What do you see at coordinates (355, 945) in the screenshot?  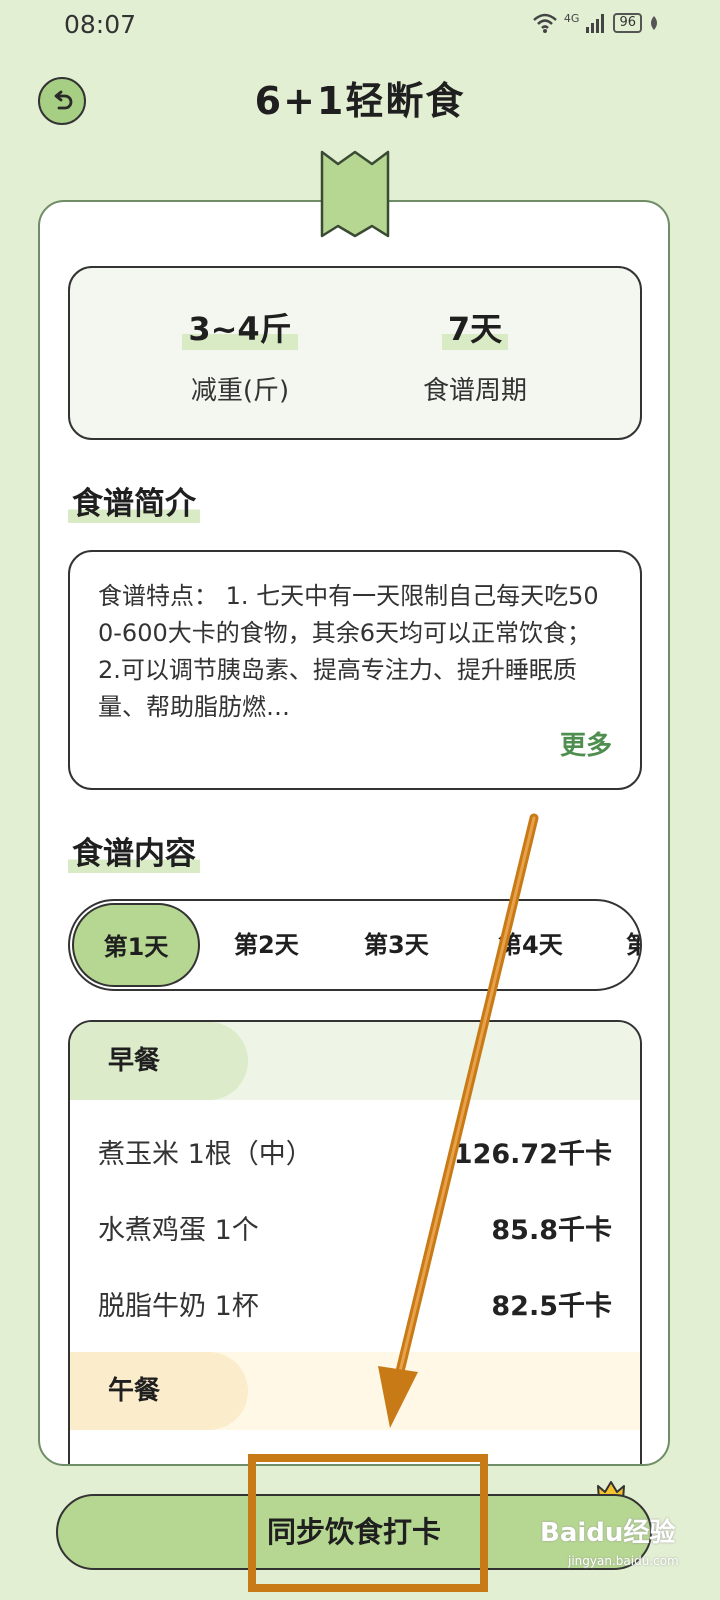 I see `day-tabs: 第1天 第2天 第3天 第4天 第5天` at bounding box center [355, 945].